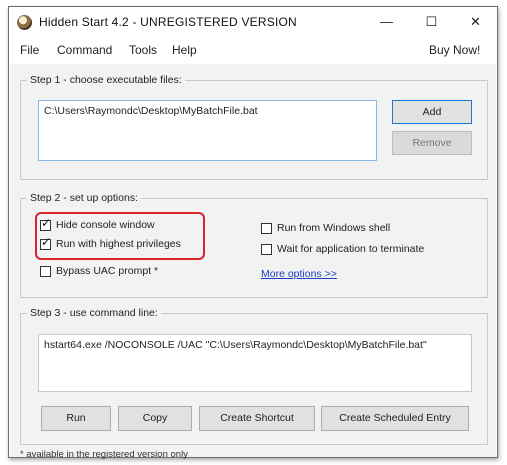  What do you see at coordinates (351, 249) in the screenshot?
I see `wait-terminate-label: Wait for application to terminate` at bounding box center [351, 249].